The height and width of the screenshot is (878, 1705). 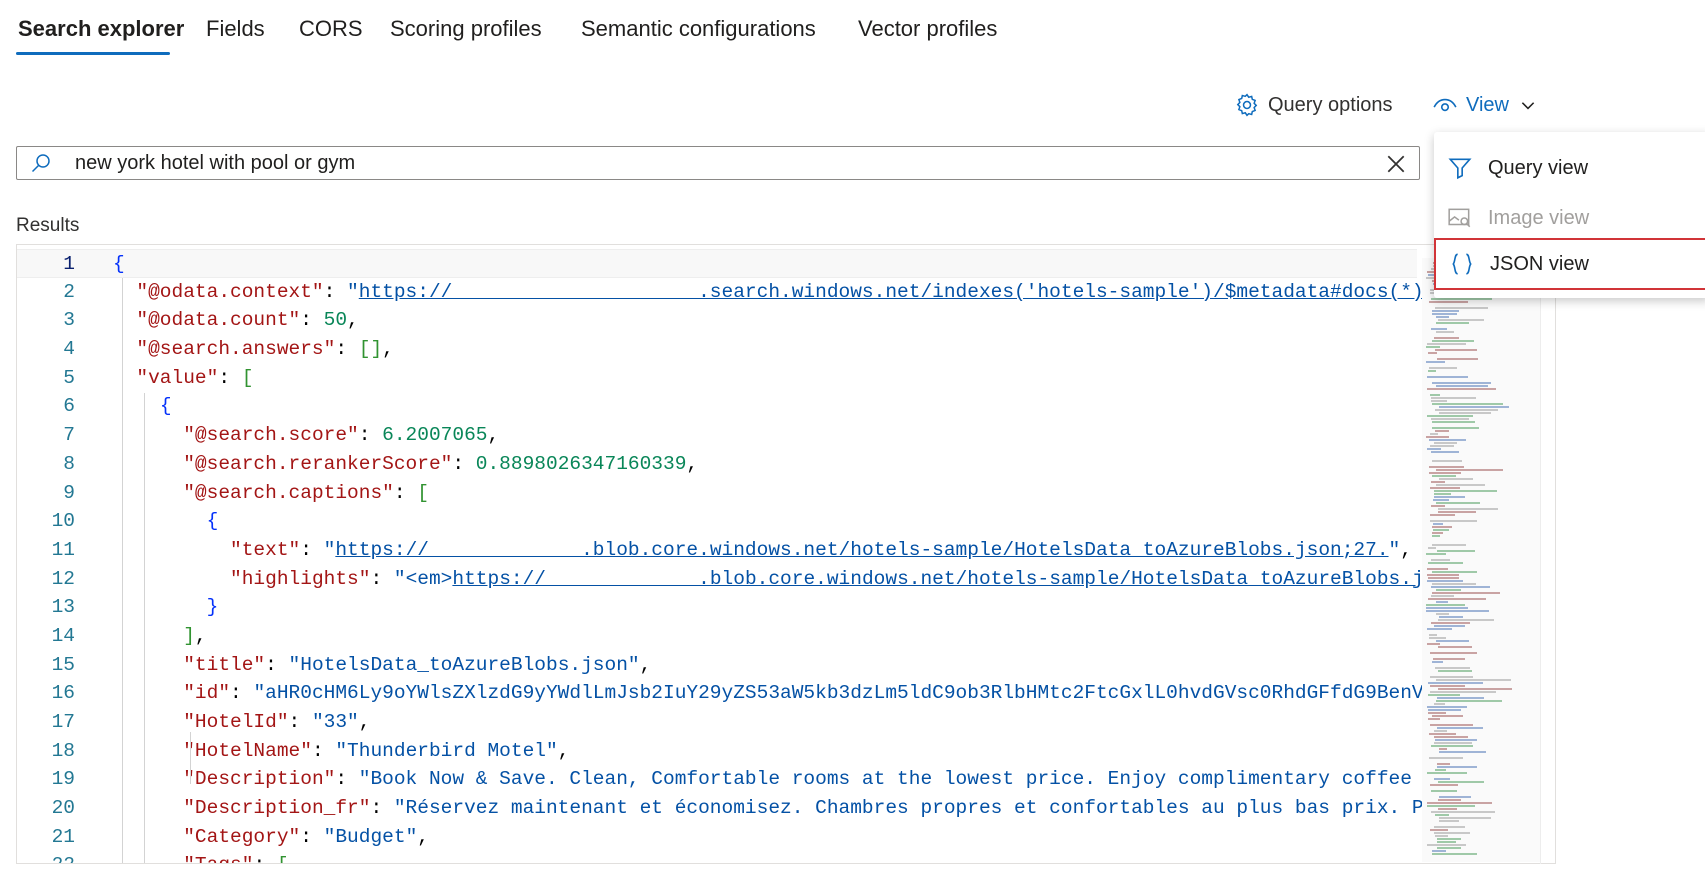 What do you see at coordinates (1460, 218) in the screenshot?
I see `image-search-icon` at bounding box center [1460, 218].